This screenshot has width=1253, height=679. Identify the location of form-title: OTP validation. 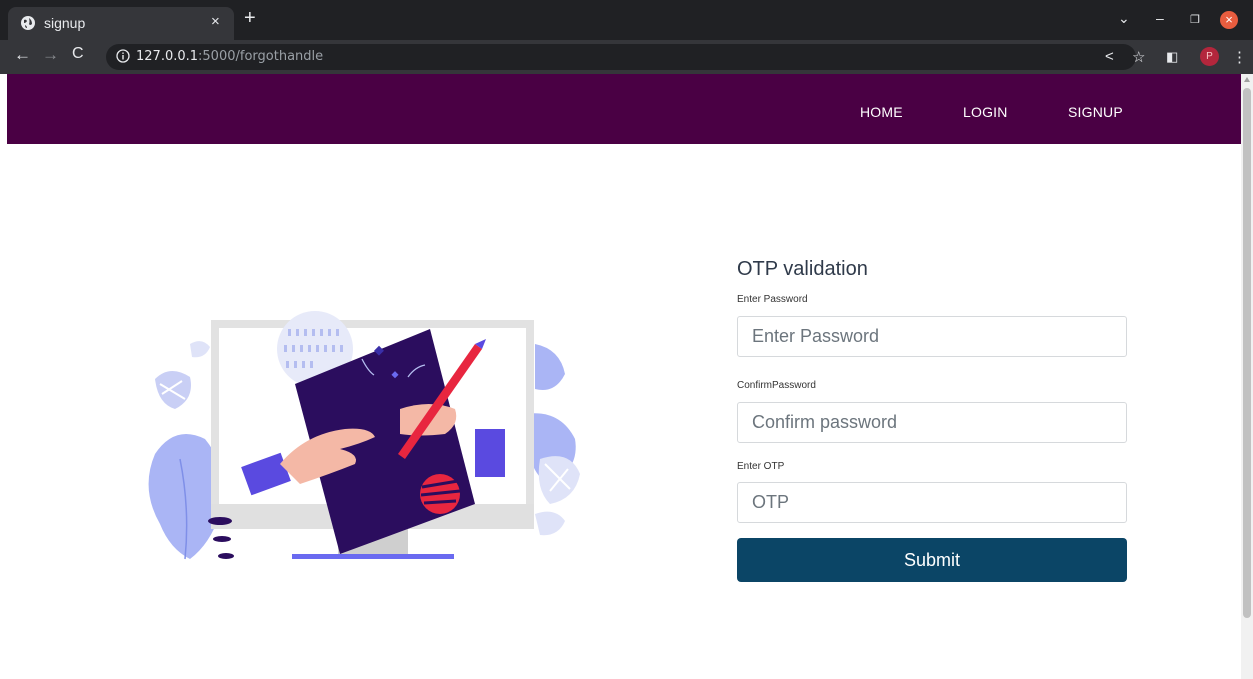
(802, 269).